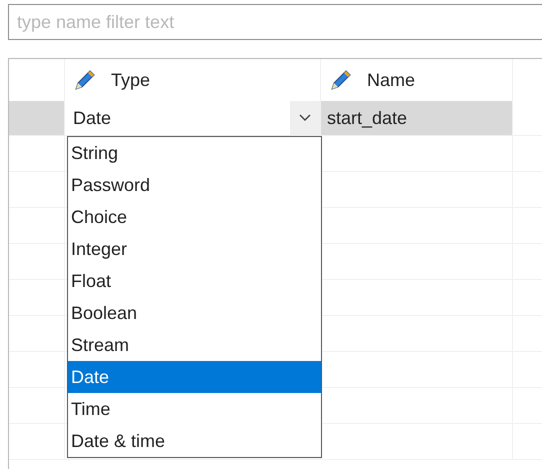 The height and width of the screenshot is (469, 542). What do you see at coordinates (37, 118) in the screenshot?
I see `row-header` at bounding box center [37, 118].